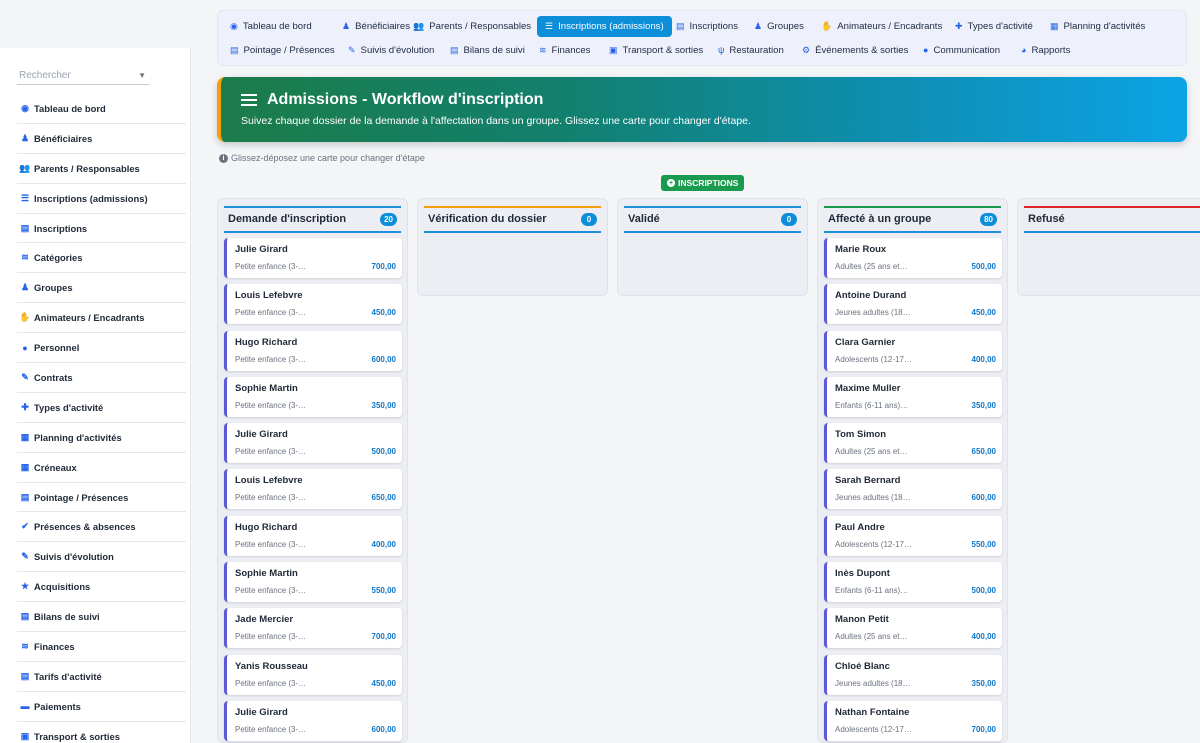 The image size is (1200, 743). What do you see at coordinates (101, 288) in the screenshot?
I see `sidebar-item: ♟ Groupes` at bounding box center [101, 288].